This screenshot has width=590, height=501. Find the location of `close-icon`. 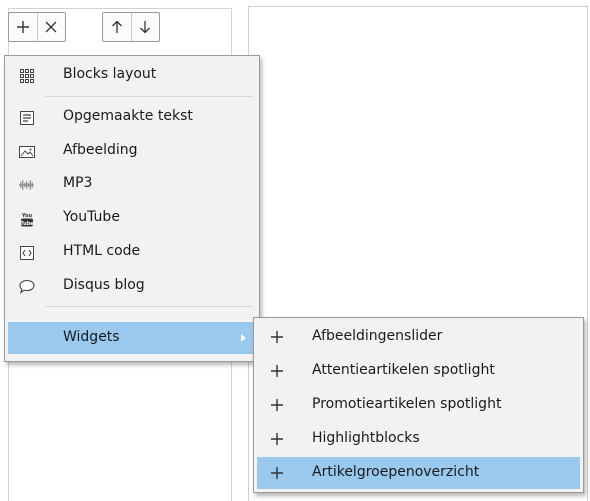

close-icon is located at coordinates (51, 27).